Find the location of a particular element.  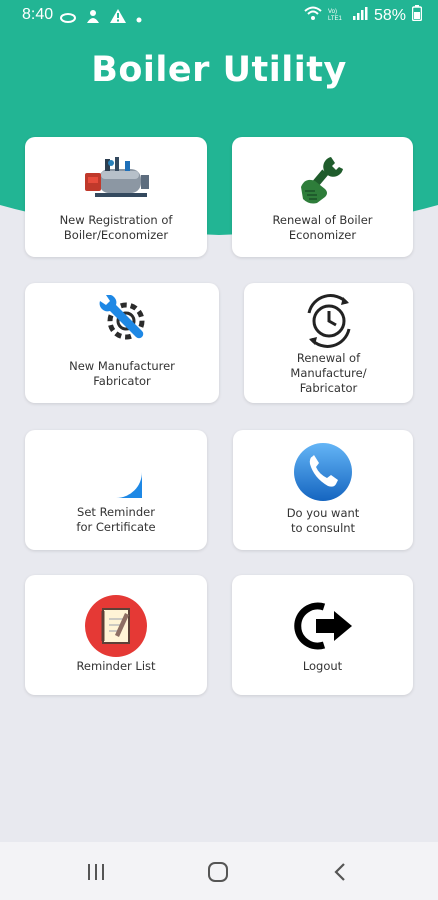

new-manufacturer-card: New Manufacturer Fabricator is located at coordinates (122, 343).